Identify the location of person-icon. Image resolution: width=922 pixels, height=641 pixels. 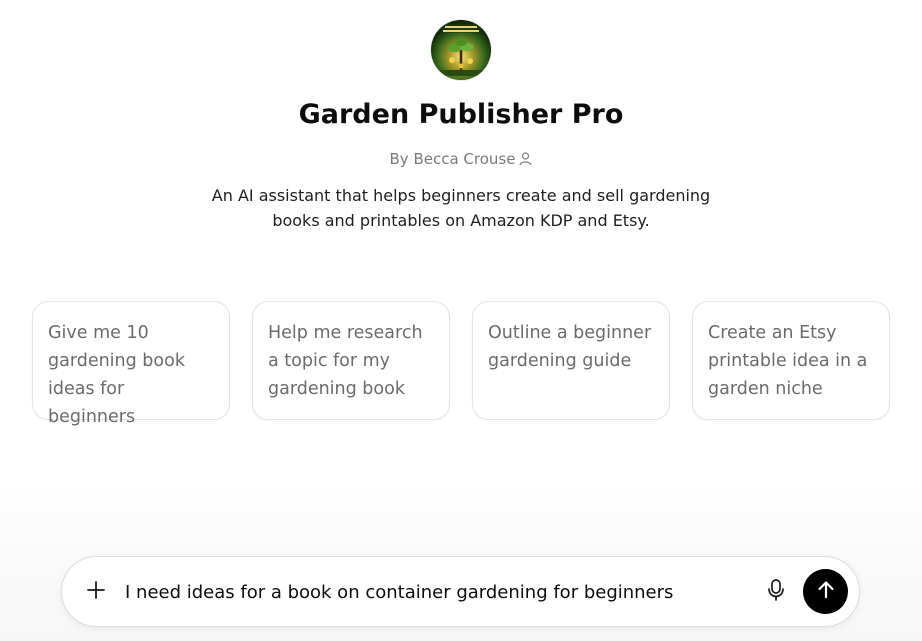
(526, 161).